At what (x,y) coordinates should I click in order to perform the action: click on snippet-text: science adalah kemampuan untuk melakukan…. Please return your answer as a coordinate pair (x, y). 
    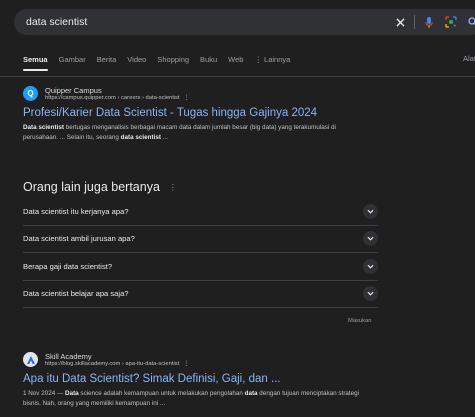
    Looking at the image, I should click on (161, 393).